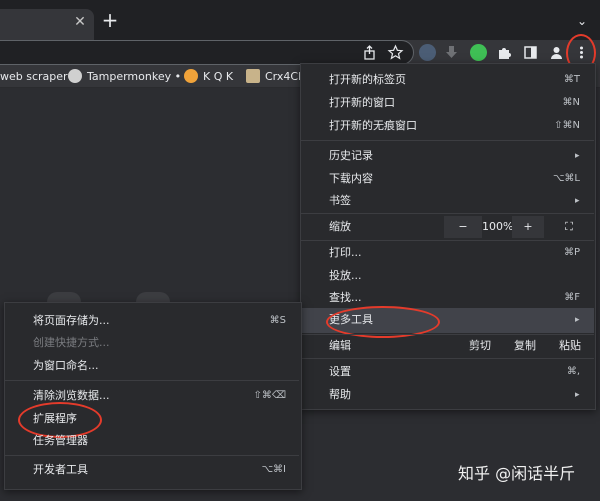 The width and height of the screenshot is (600, 501). What do you see at coordinates (478, 52) in the screenshot?
I see `extension-vue-icon` at bounding box center [478, 52].